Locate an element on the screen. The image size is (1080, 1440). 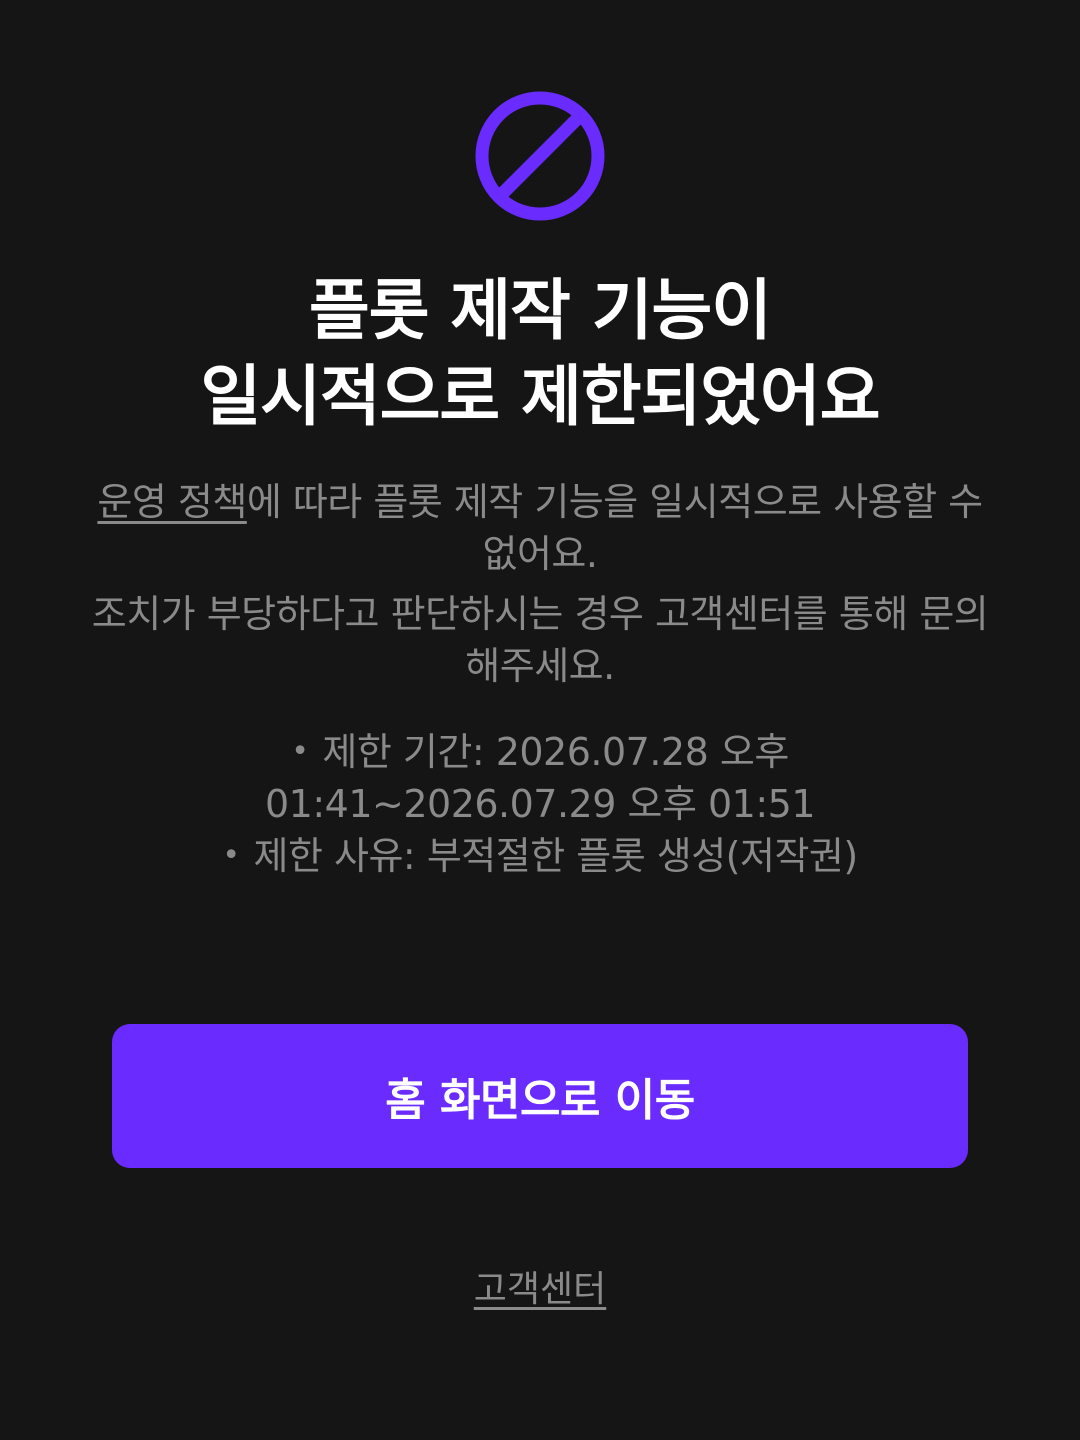
block-icon is located at coordinates (540, 156).